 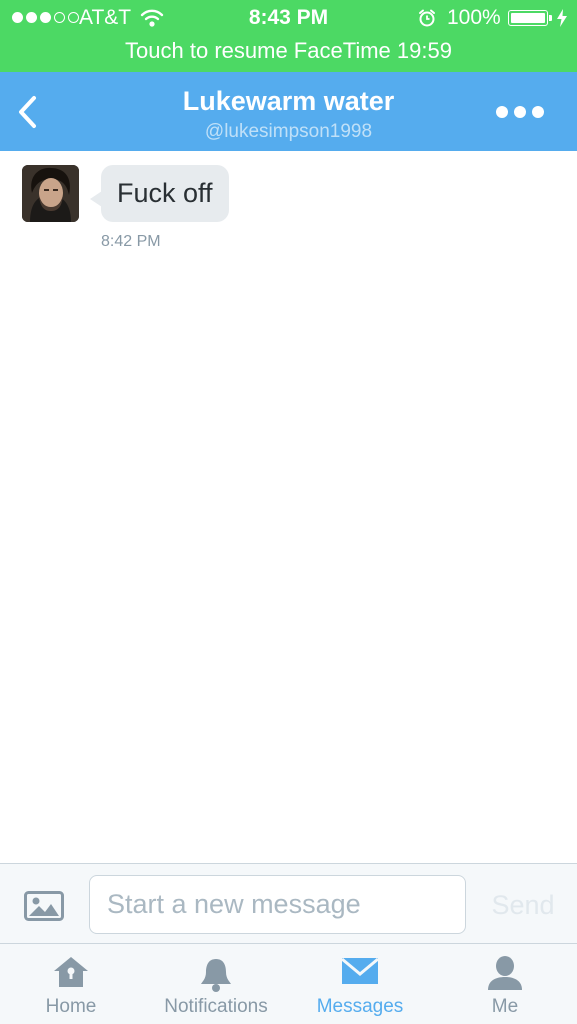 I want to click on battery-icon, so click(x=528, y=18).